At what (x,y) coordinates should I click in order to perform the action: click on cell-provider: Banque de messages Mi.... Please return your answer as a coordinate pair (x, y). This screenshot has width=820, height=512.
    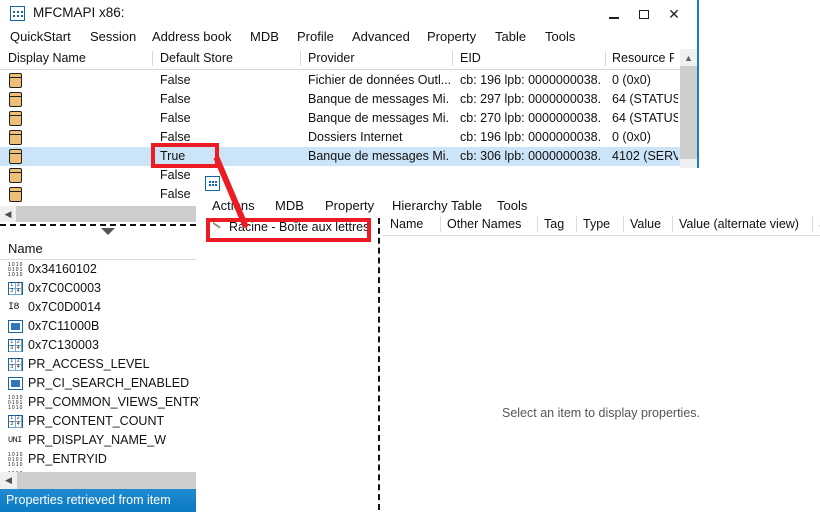
    Looking at the image, I should click on (379, 118).